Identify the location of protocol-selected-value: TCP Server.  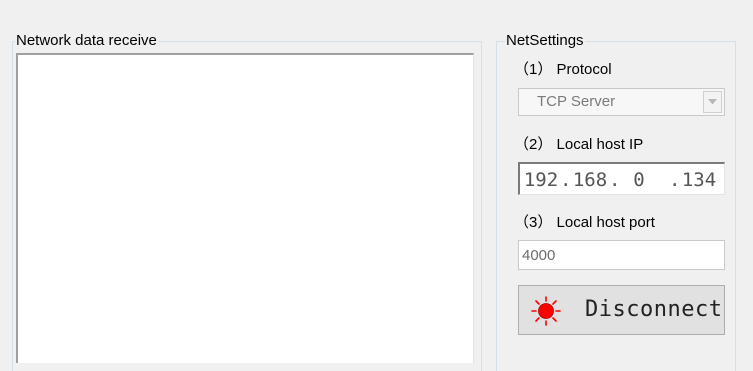
(576, 101).